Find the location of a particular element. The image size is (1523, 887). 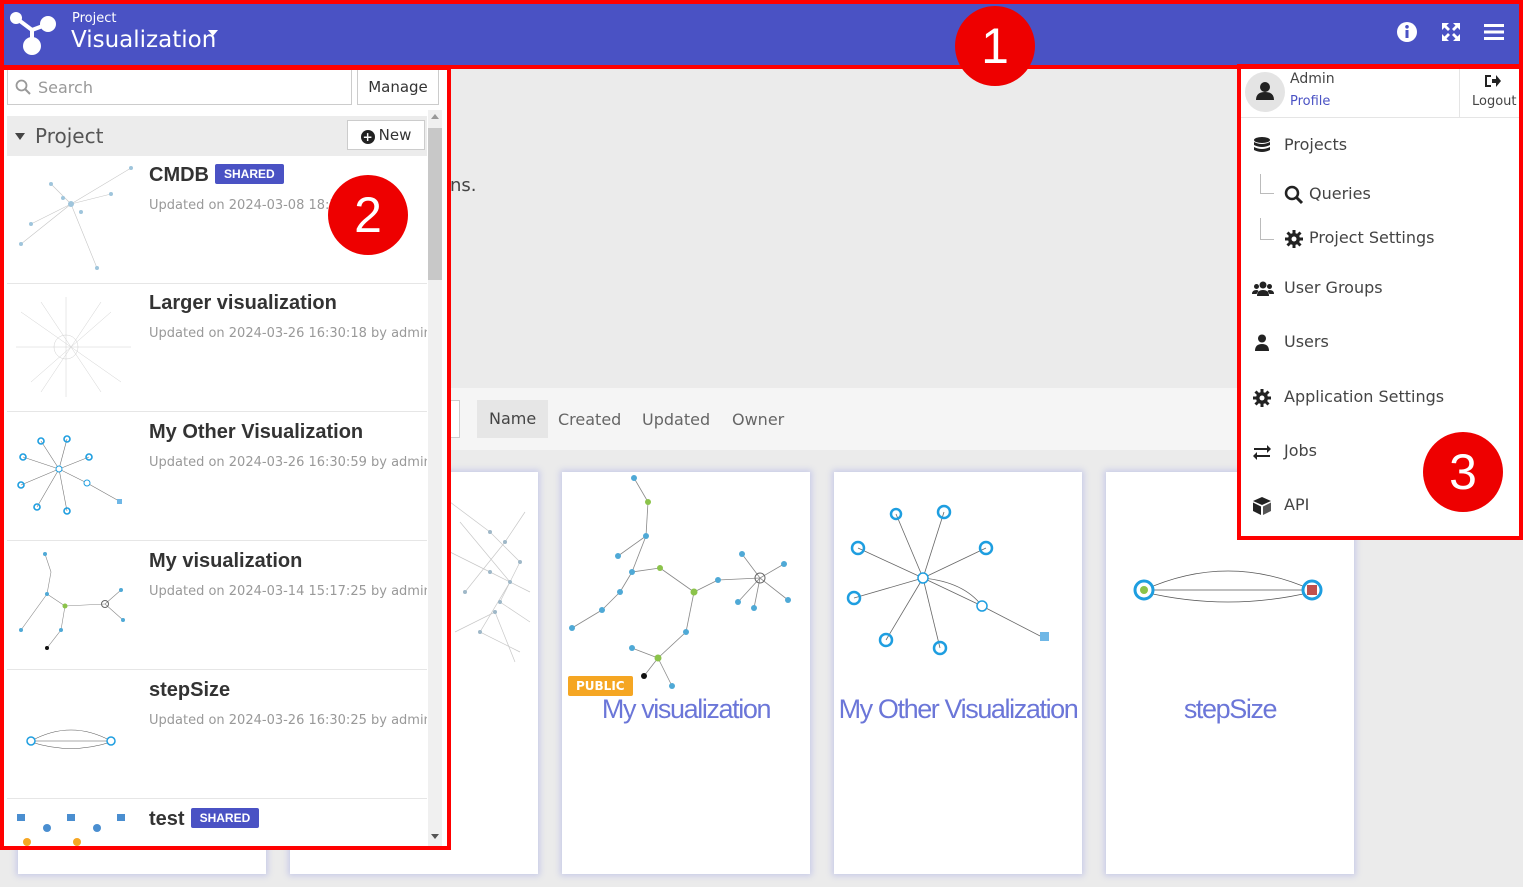

intro-text: ns. is located at coordinates (463, 185).